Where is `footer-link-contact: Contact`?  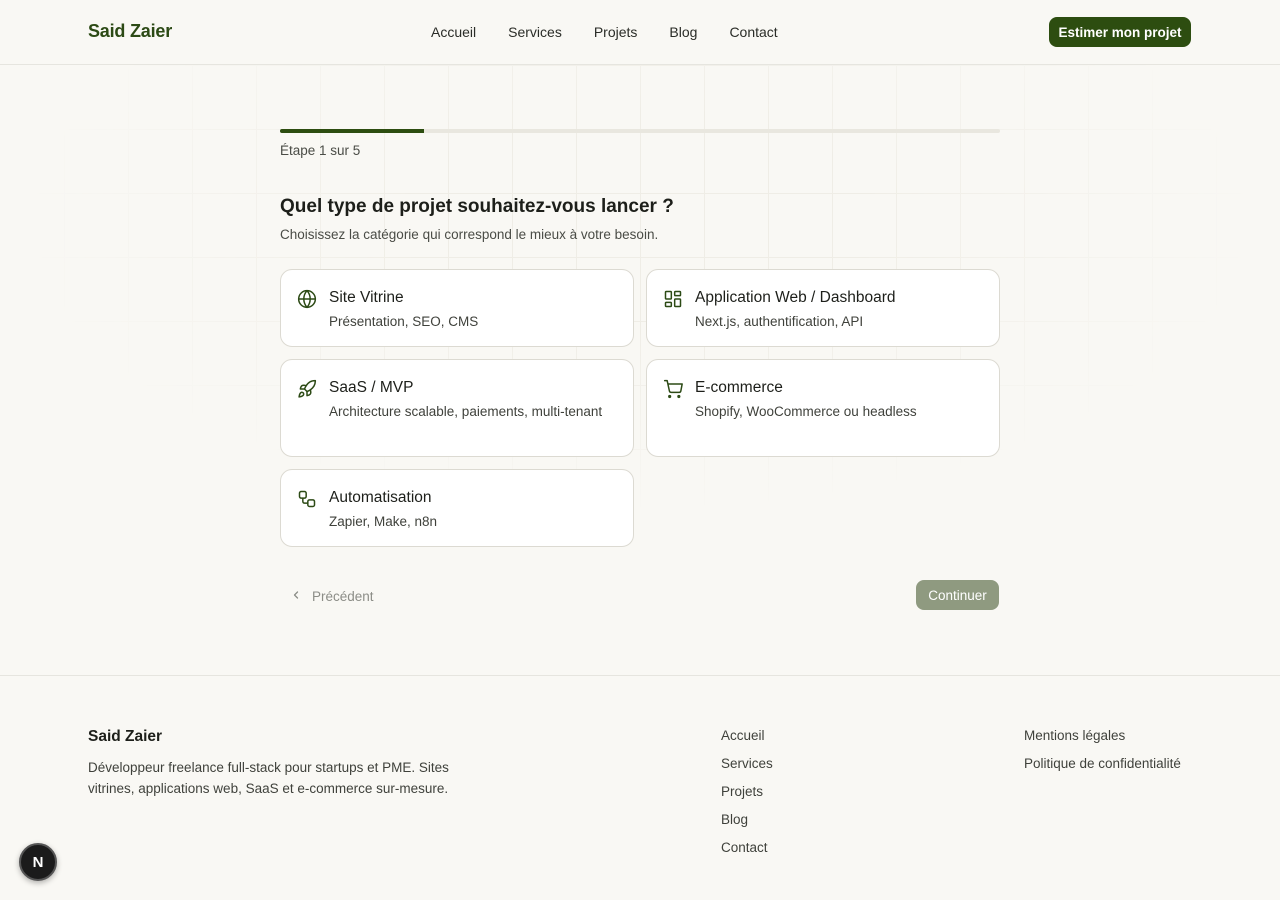 footer-link-contact: Contact is located at coordinates (747, 847).